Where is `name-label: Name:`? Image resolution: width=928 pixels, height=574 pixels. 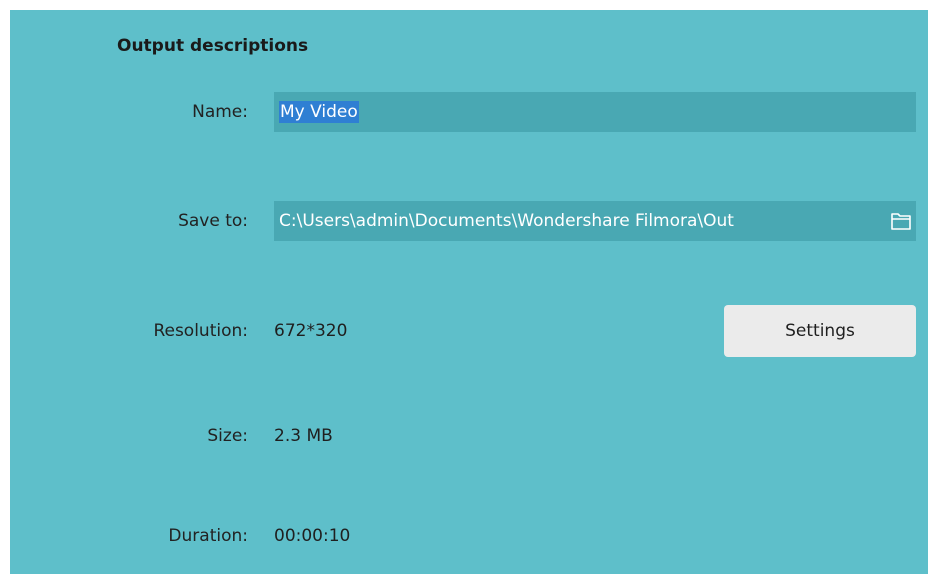
name-label: Name: is located at coordinates (220, 112).